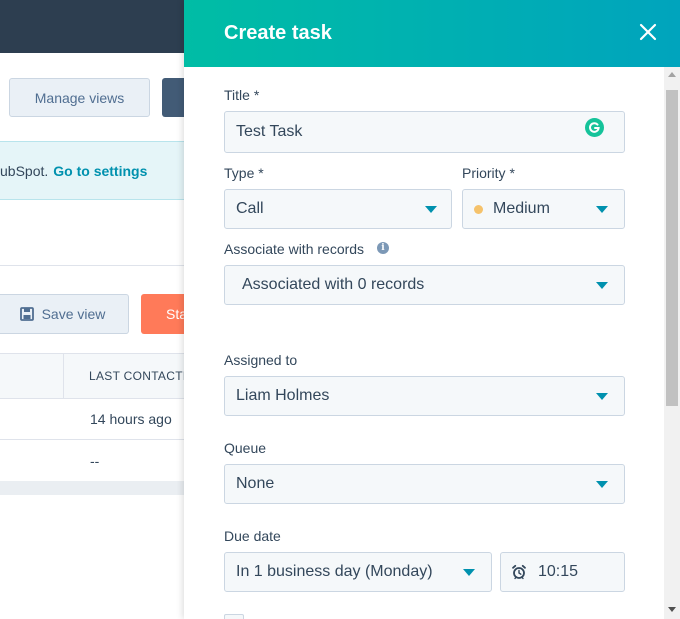 The image size is (680, 619). I want to click on alarm-clock-icon, so click(519, 572).